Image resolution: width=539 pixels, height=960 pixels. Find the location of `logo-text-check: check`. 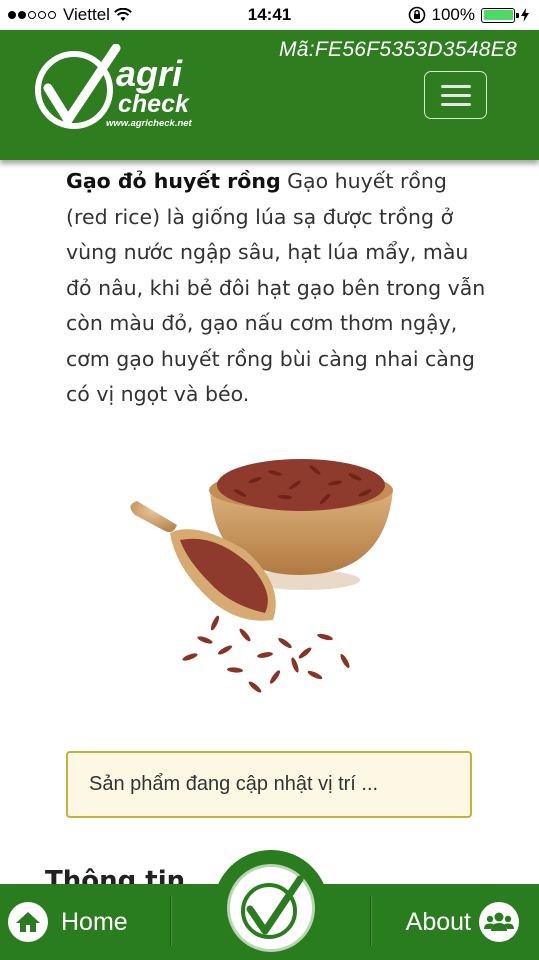

logo-text-check: check is located at coordinates (154, 104).